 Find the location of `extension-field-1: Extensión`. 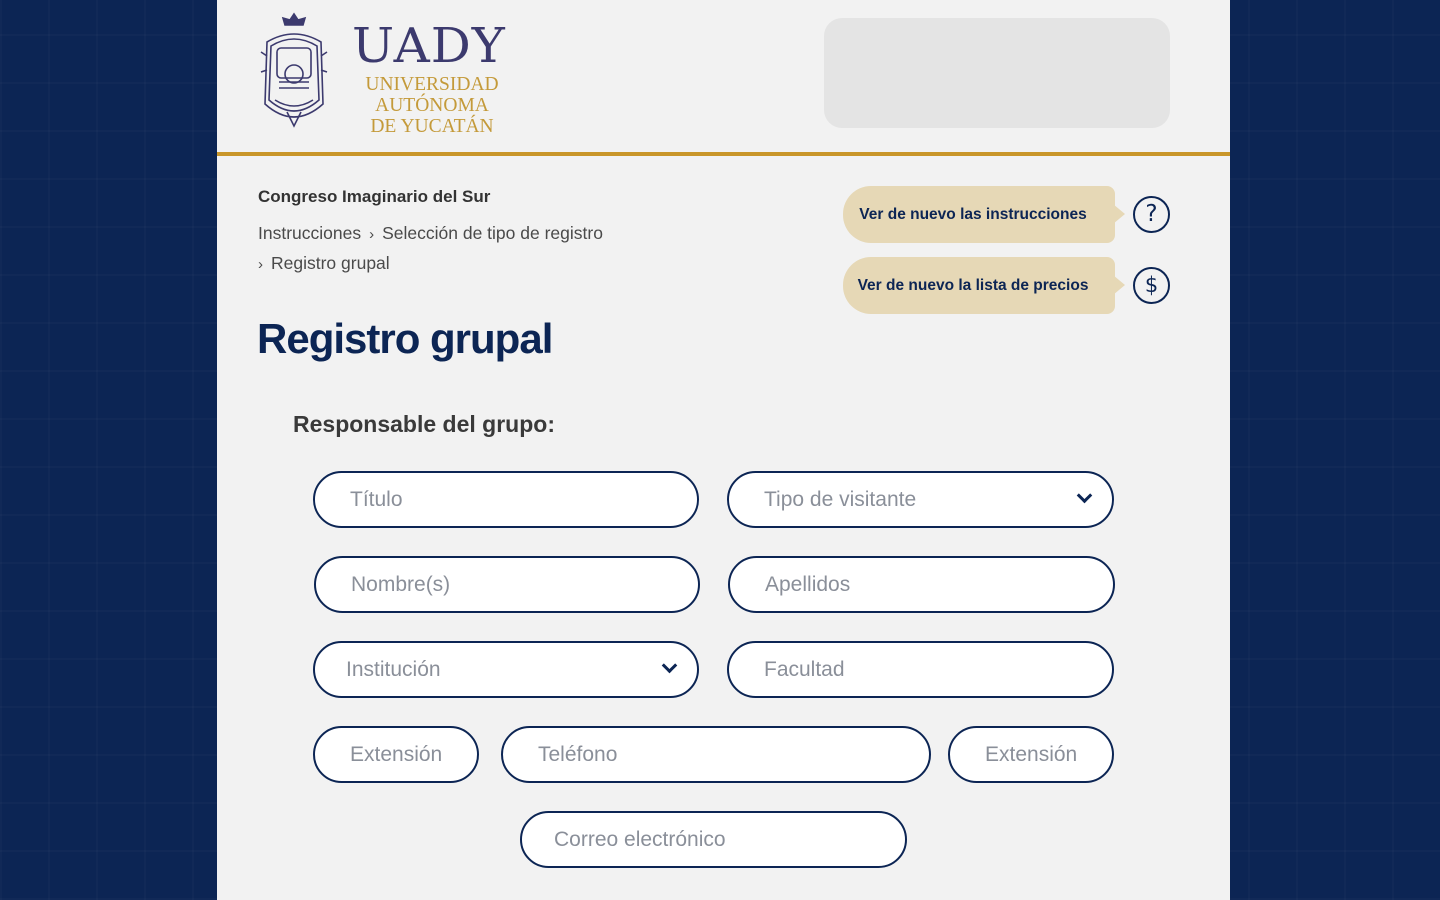

extension-field-1: Extensión is located at coordinates (396, 754).